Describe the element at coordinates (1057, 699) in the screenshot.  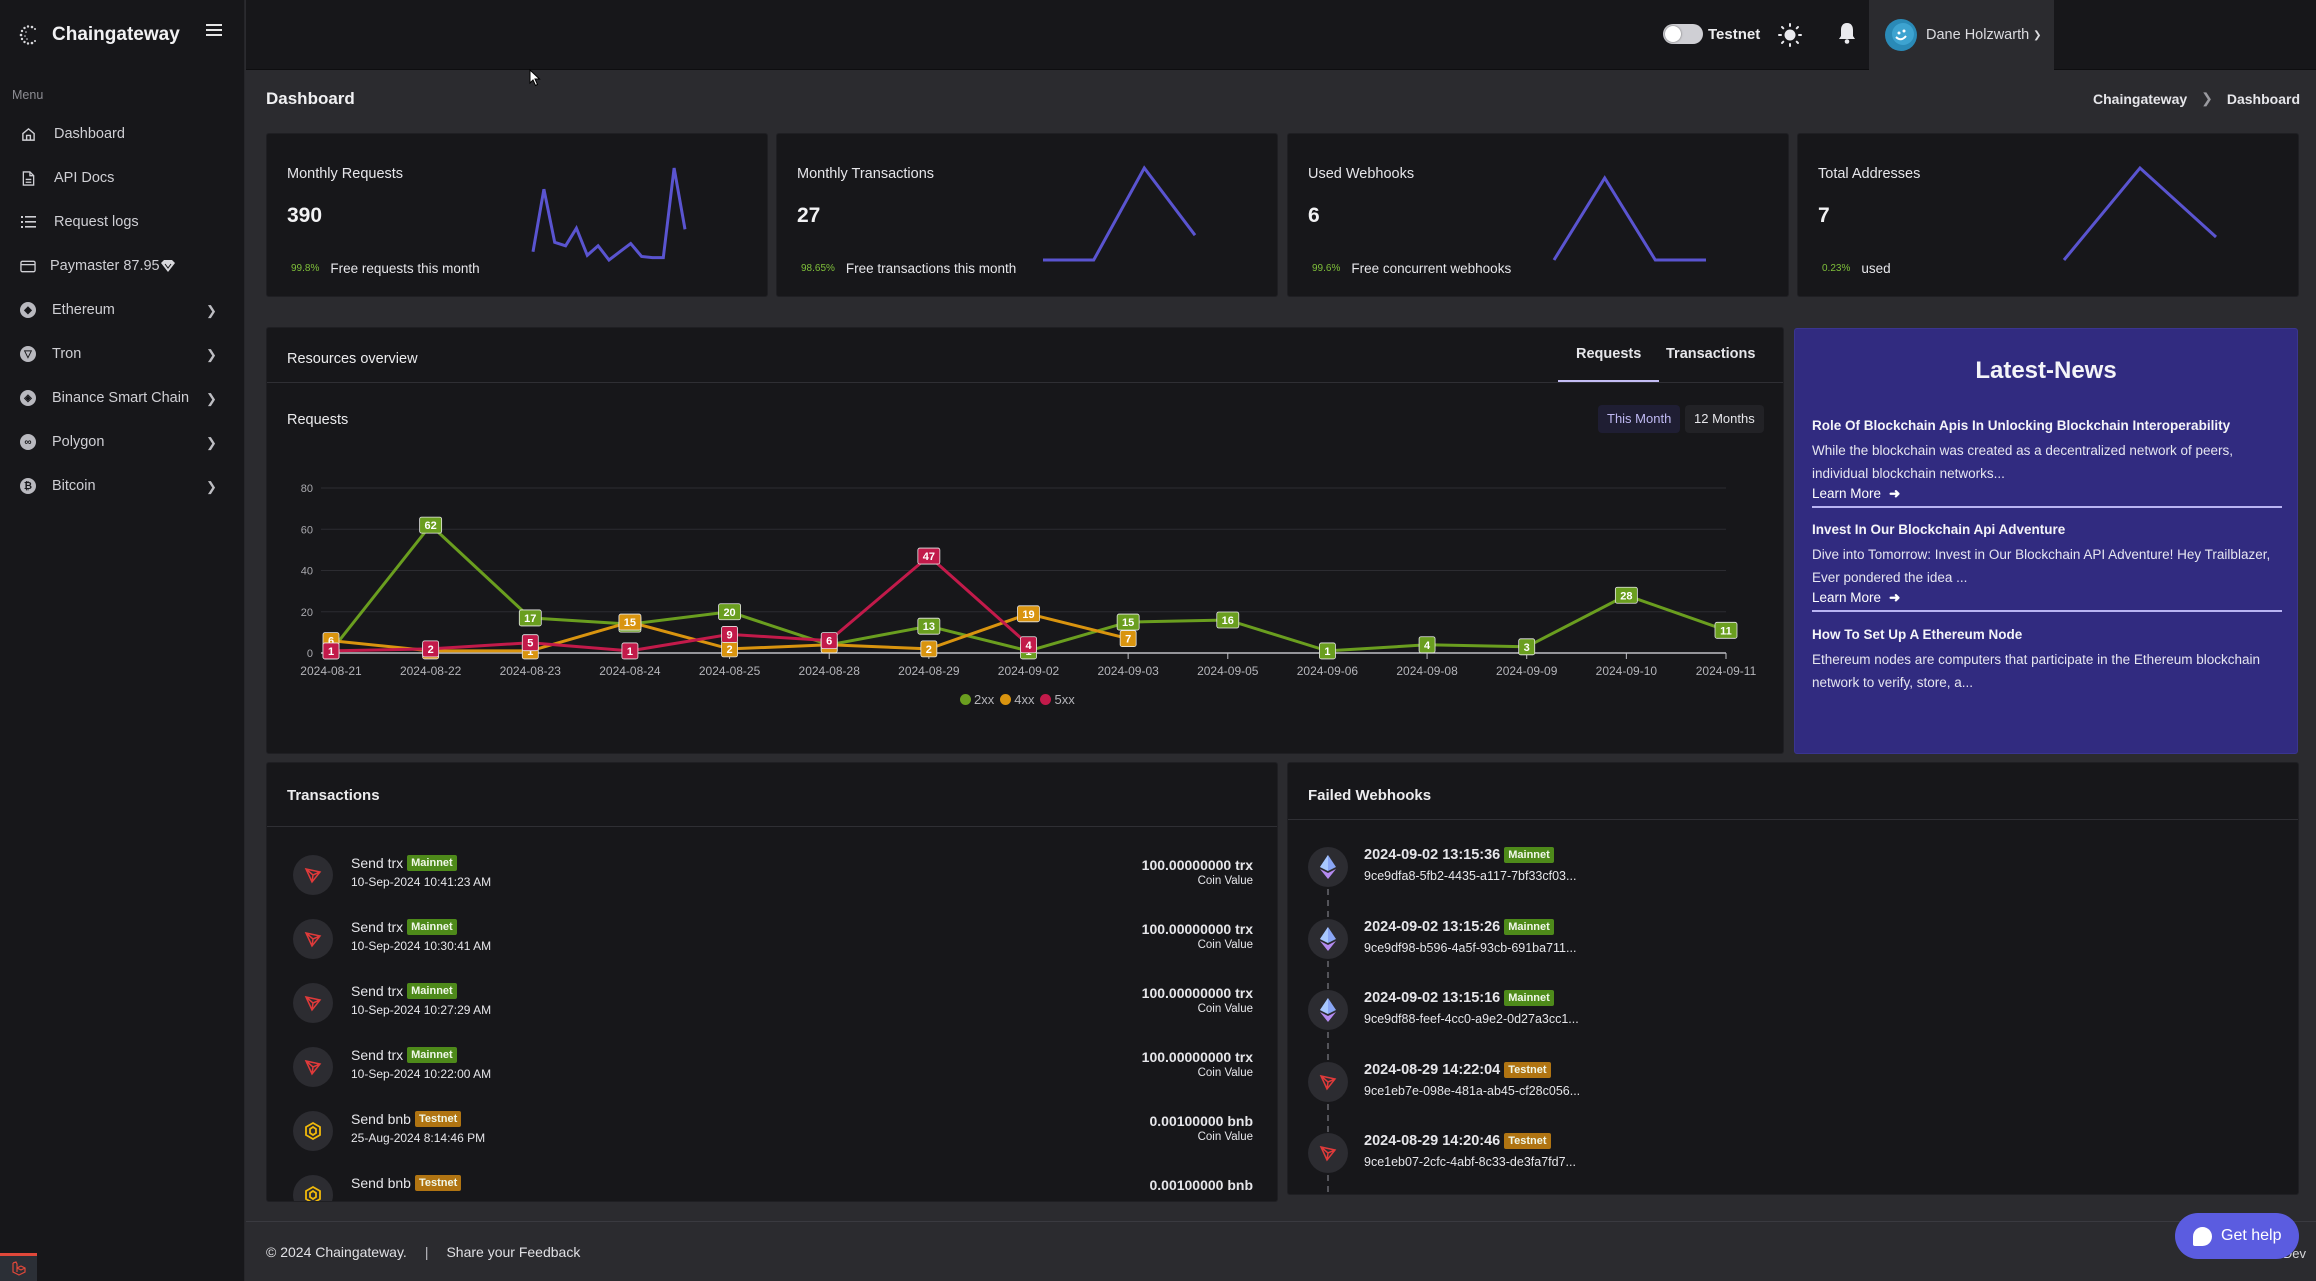
I see `legend-item-5xx: 5xx` at that location.